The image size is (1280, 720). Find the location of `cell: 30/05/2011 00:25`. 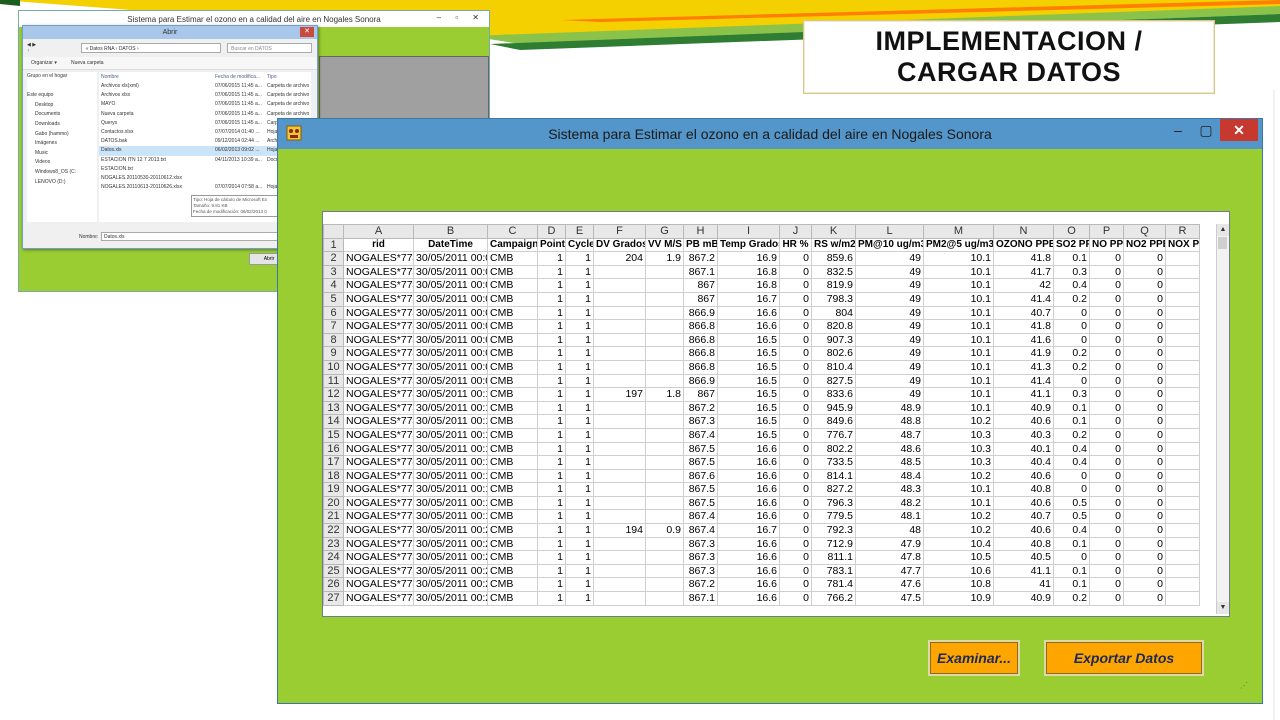

cell: 30/05/2011 00:25 is located at coordinates (450, 598).